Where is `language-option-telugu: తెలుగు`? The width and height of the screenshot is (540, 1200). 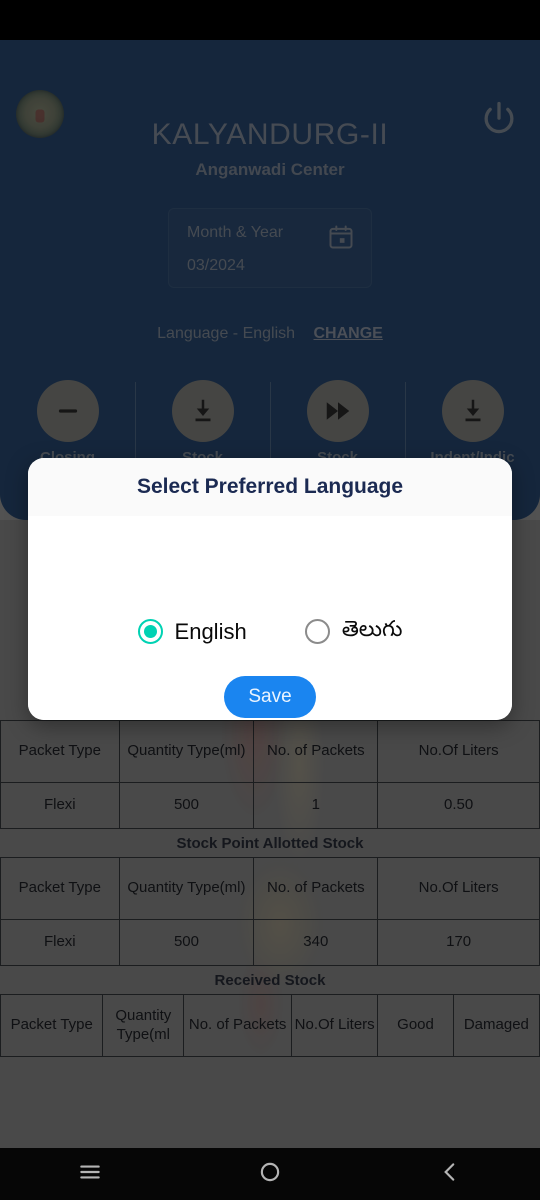 language-option-telugu: తెలుగు is located at coordinates (353, 631).